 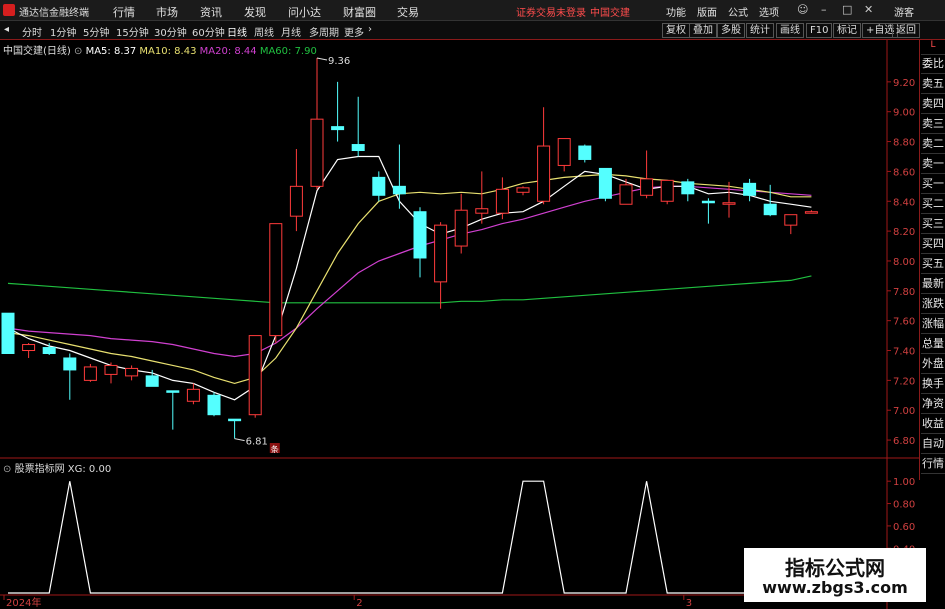 What do you see at coordinates (933, 464) in the screenshot?
I see `side-item-20: 行情` at bounding box center [933, 464].